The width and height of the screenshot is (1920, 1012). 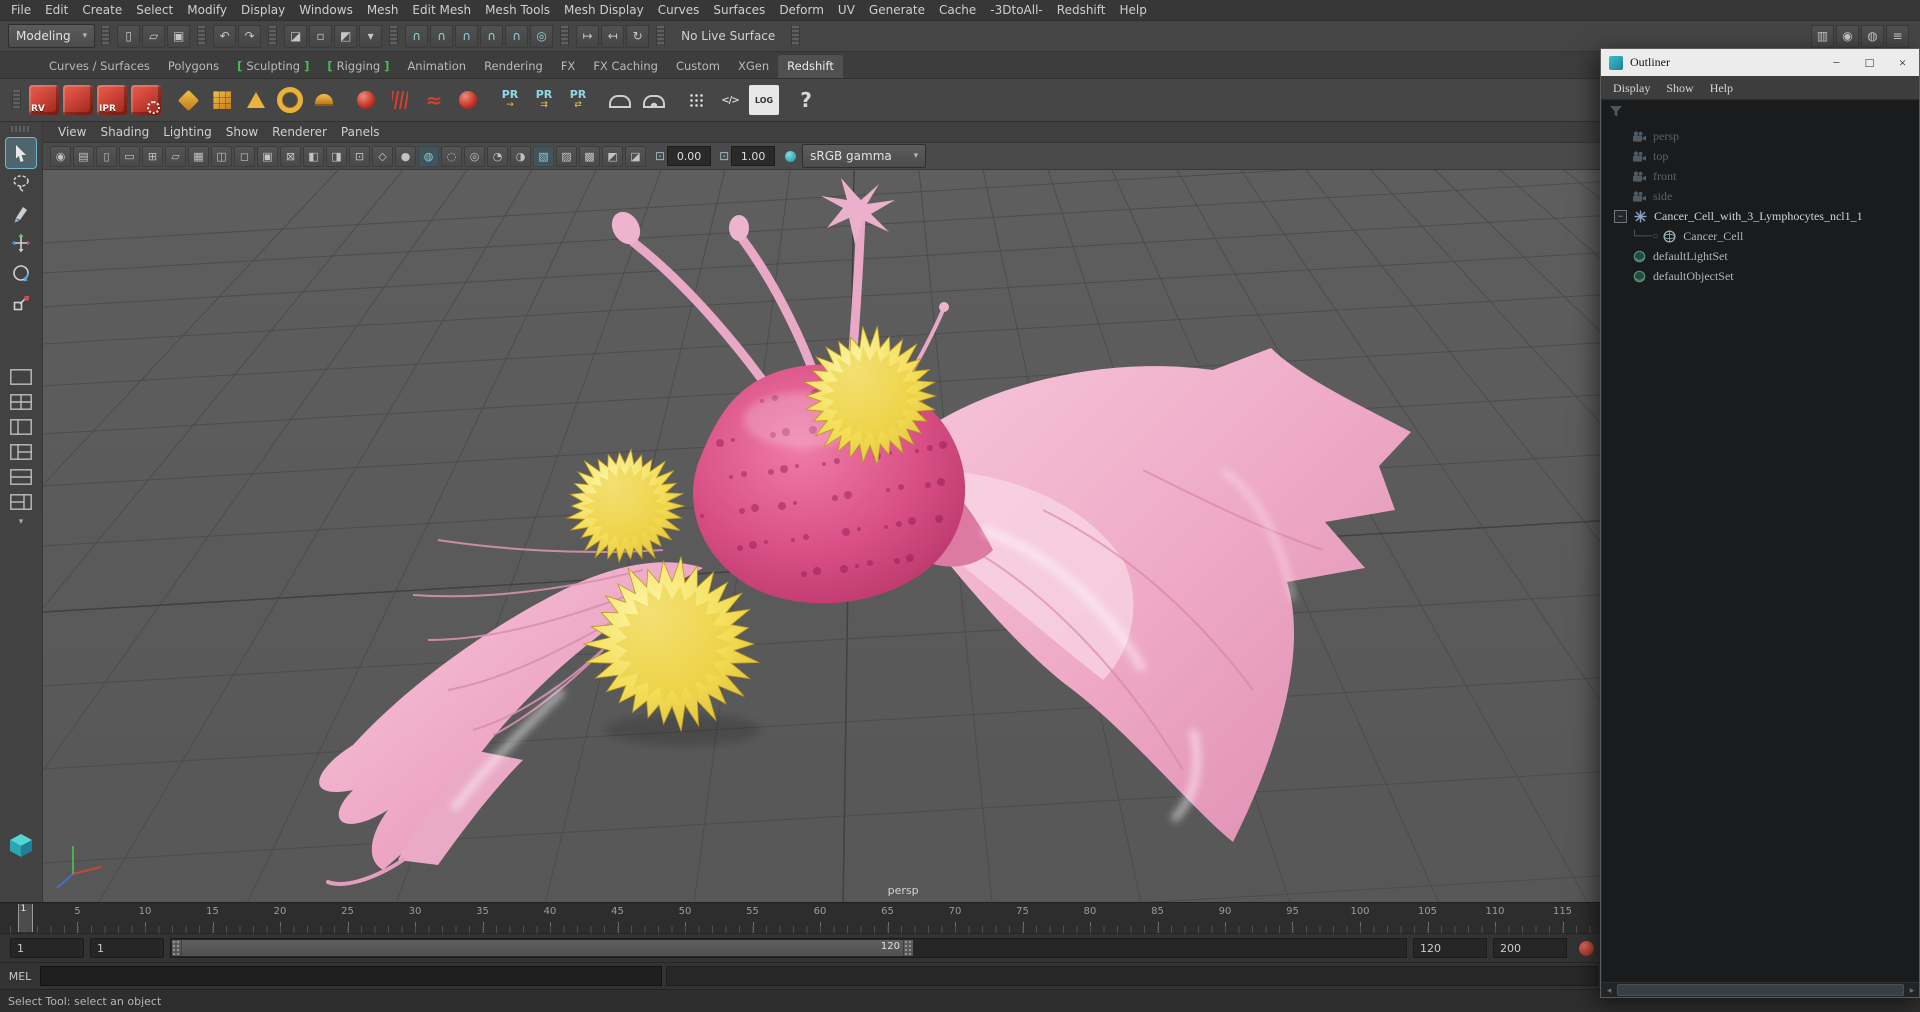 I want to click on range-end-handle, so click(x=908, y=948).